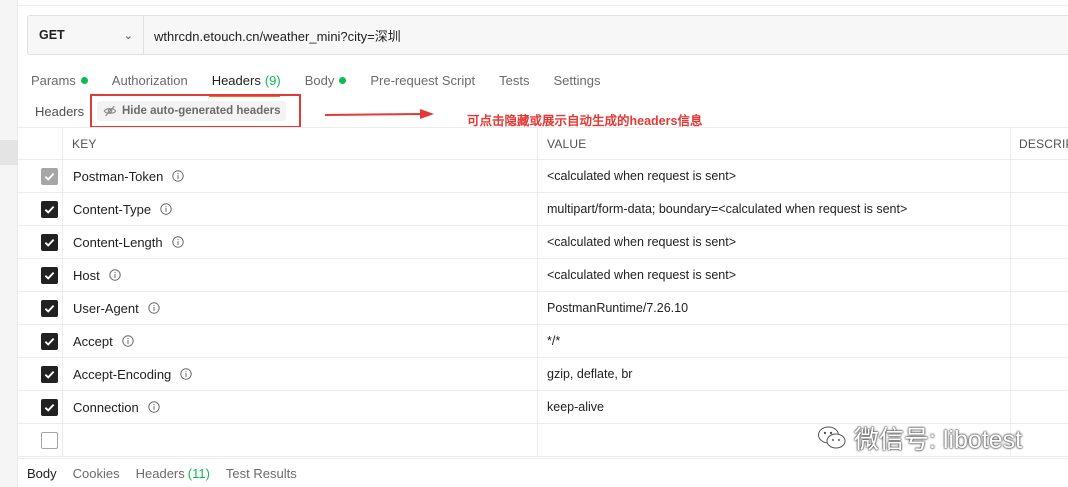 This screenshot has width=1068, height=487. What do you see at coordinates (774, 407) in the screenshot?
I see `value-cell: keep-alive` at bounding box center [774, 407].